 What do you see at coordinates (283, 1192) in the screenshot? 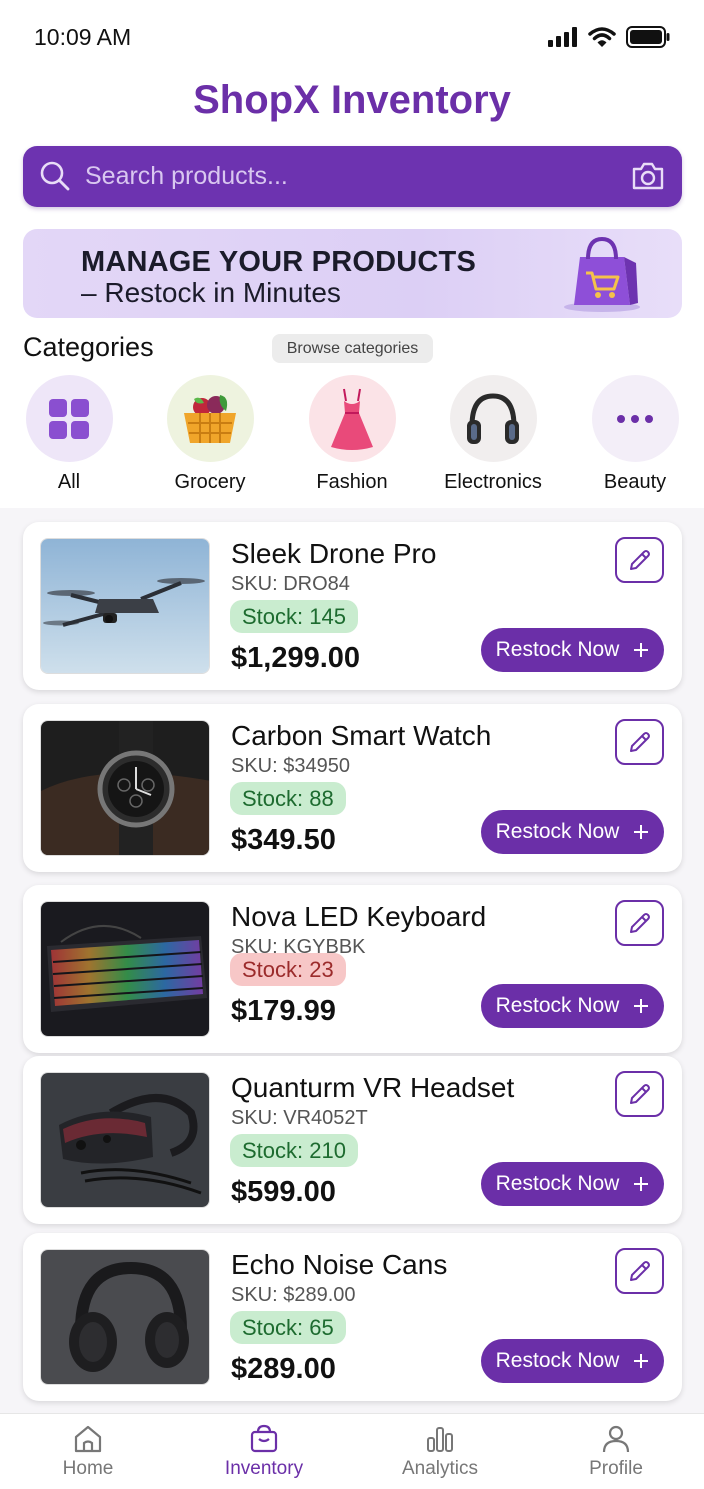
I see `product-price: $599.00` at bounding box center [283, 1192].